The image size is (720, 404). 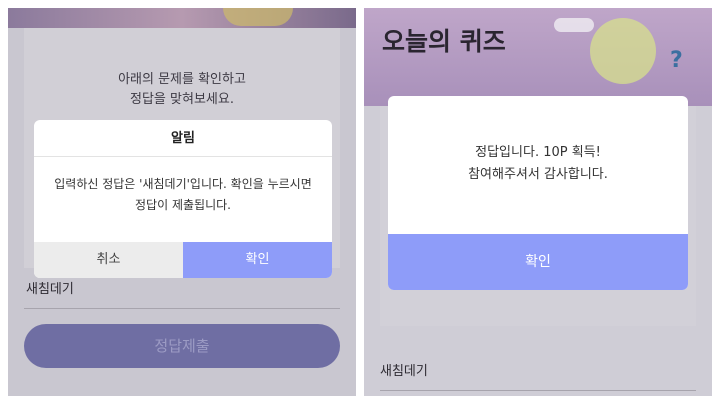 What do you see at coordinates (676, 60) in the screenshot?
I see `question-mark-icon: ?` at bounding box center [676, 60].